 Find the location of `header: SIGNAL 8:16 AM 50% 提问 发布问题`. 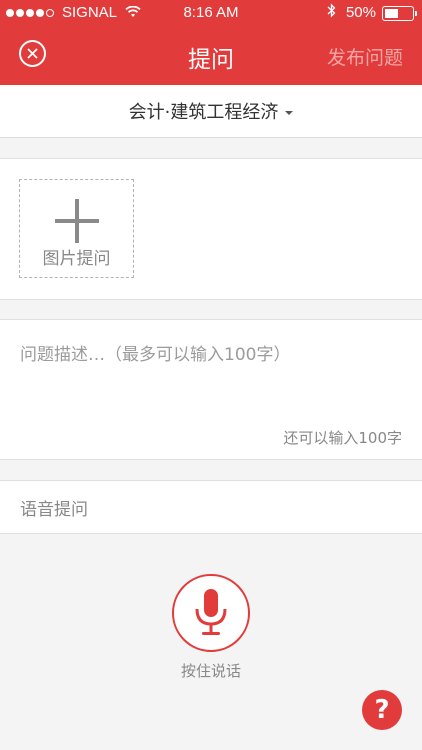

header: SIGNAL 8:16 AM 50% 提问 发布问题 is located at coordinates (211, 42).